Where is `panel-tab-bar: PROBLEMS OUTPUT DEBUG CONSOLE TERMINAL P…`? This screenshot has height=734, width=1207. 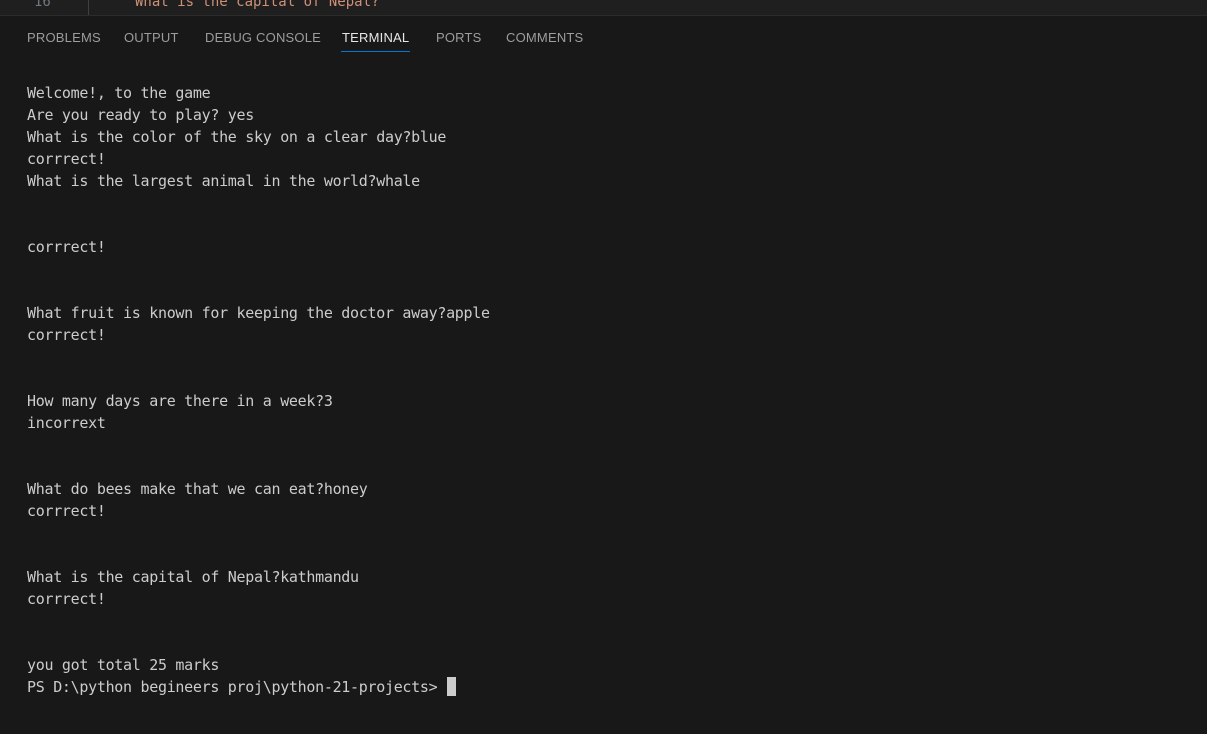 panel-tab-bar: PROBLEMS OUTPUT DEBUG CONSOLE TERMINAL P… is located at coordinates (603, 38).